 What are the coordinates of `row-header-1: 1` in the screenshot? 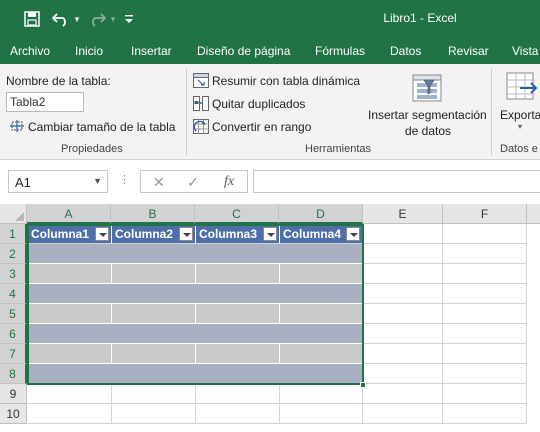 It's located at (13, 234).